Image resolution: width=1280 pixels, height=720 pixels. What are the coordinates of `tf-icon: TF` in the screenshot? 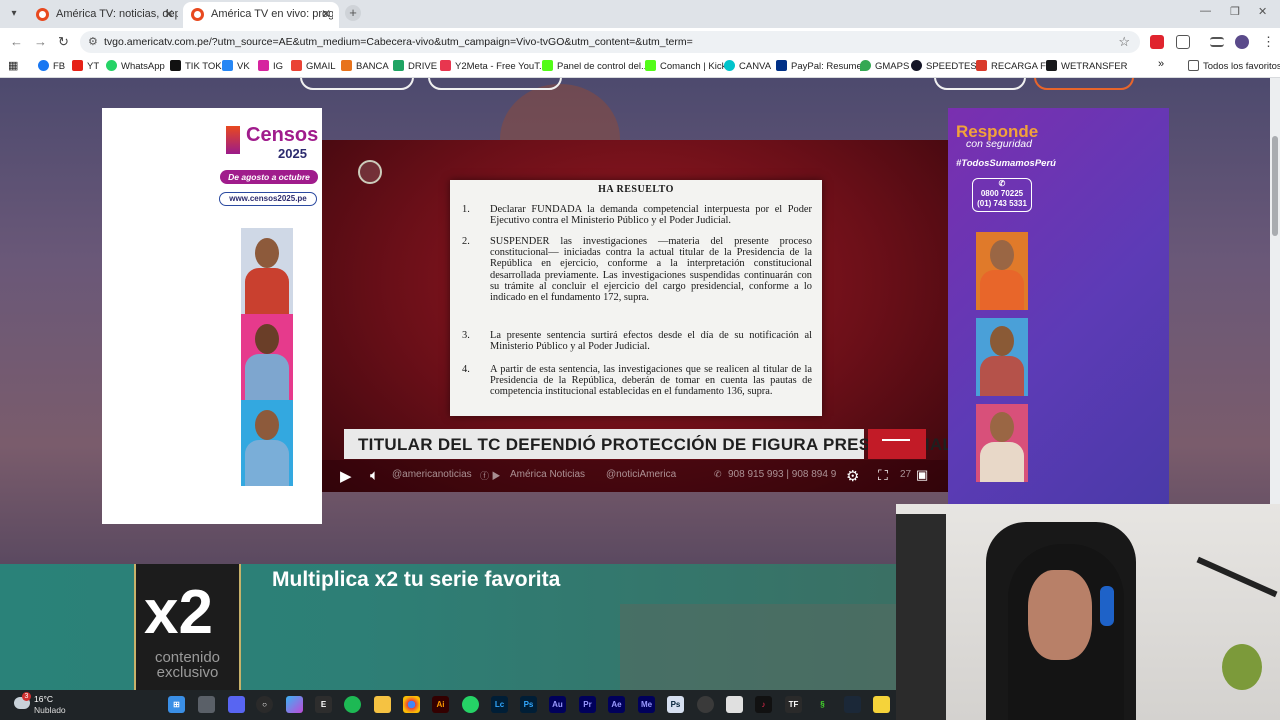 It's located at (793, 704).